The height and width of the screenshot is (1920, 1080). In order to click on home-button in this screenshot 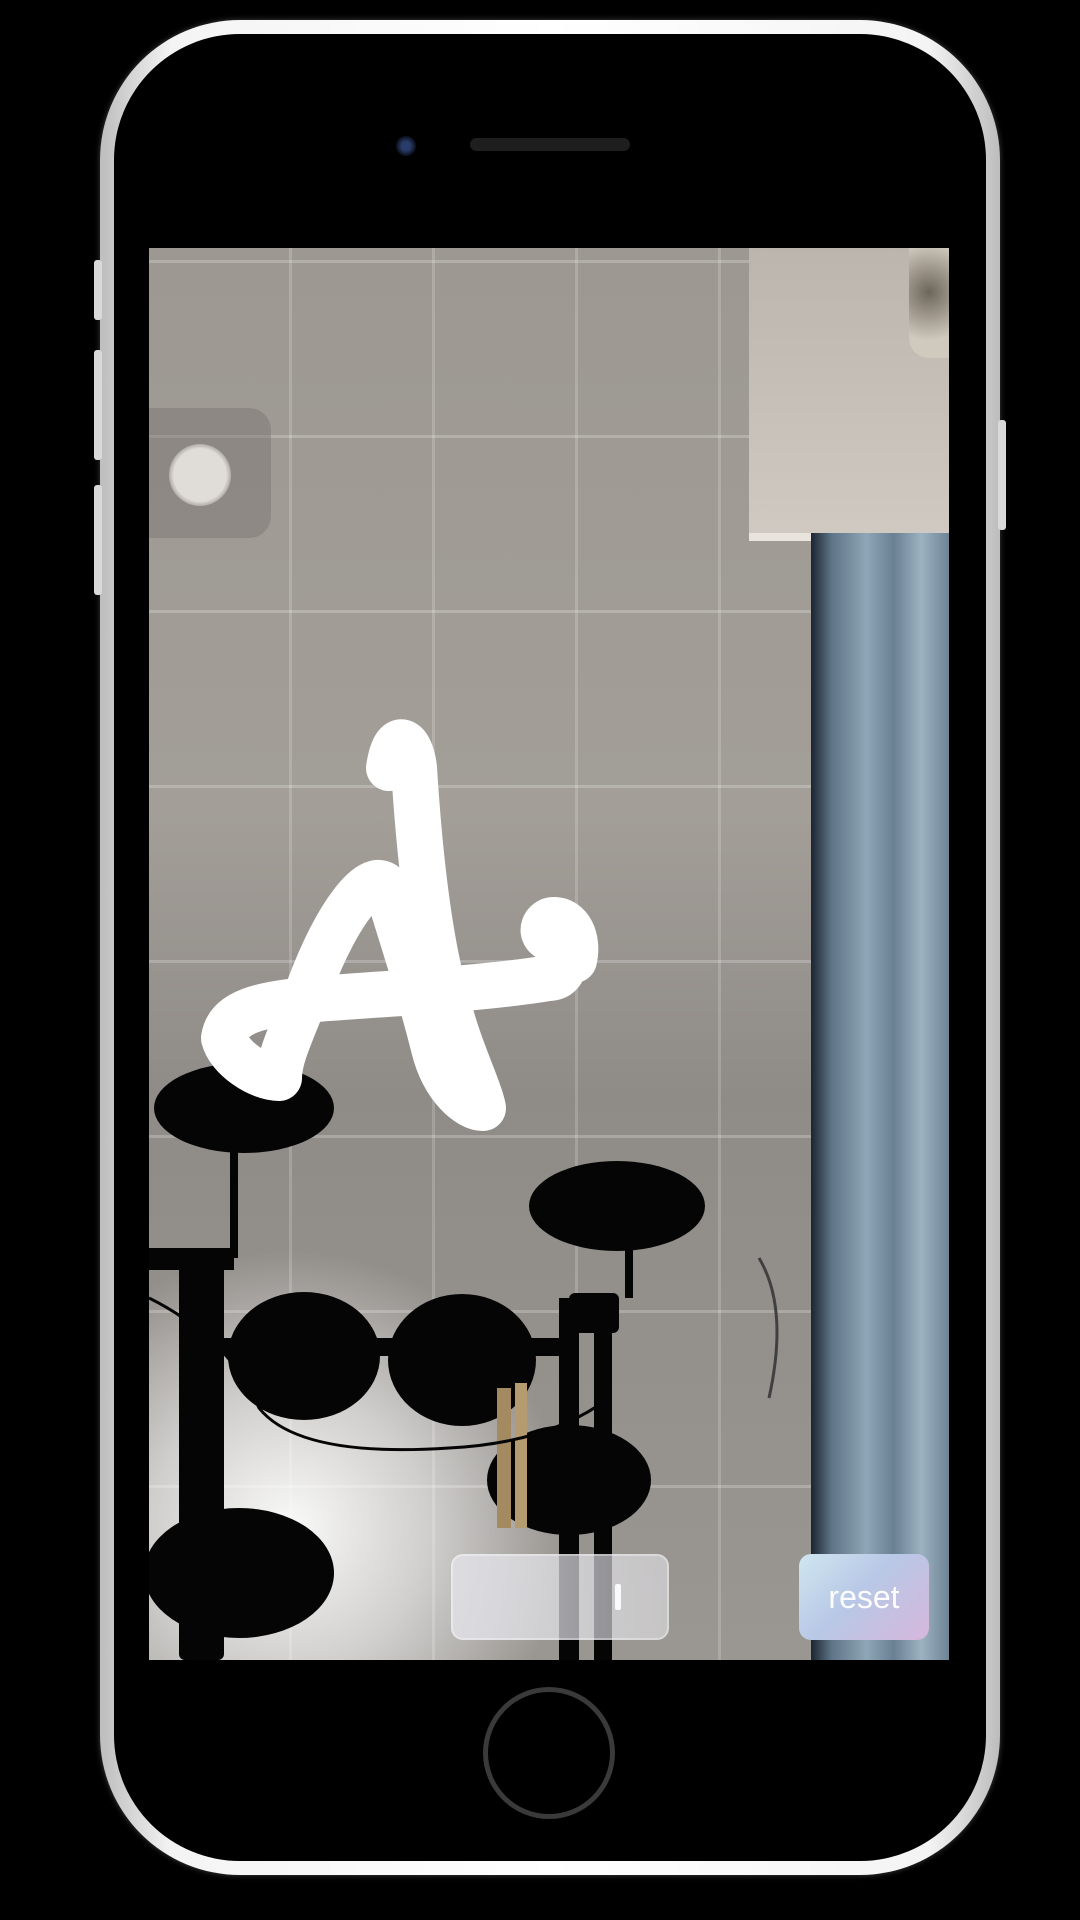, I will do `click(549, 1753)`.